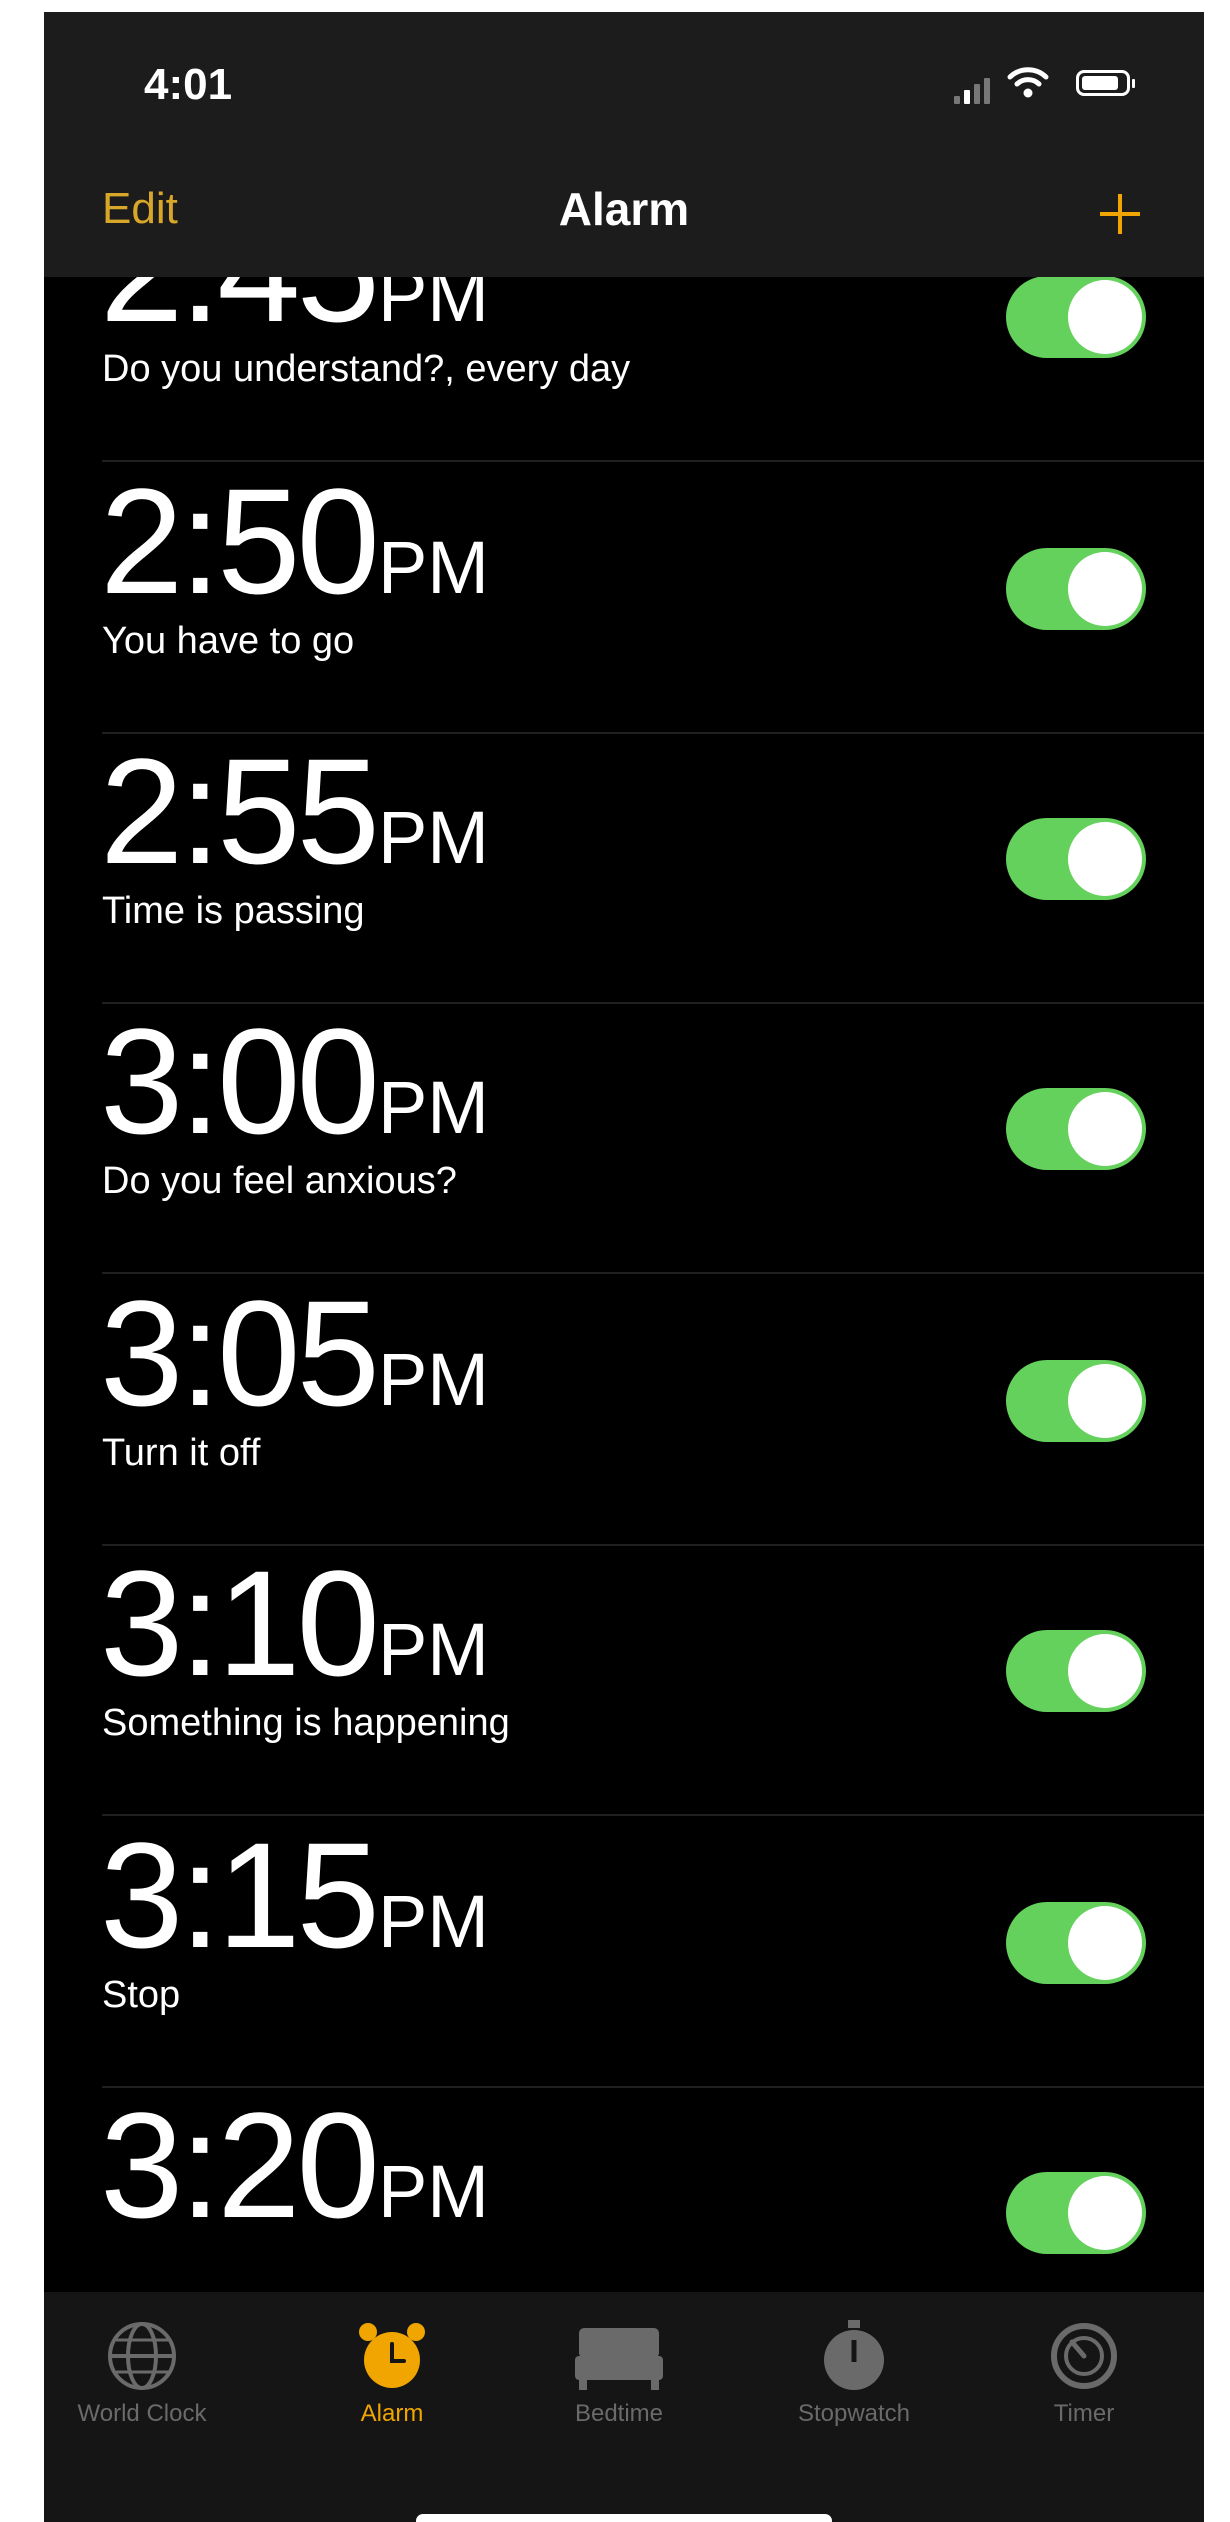 This screenshot has height=2522, width=1230. I want to click on alarm-row: 3:10PM Something is happening, so click(624, 1680).